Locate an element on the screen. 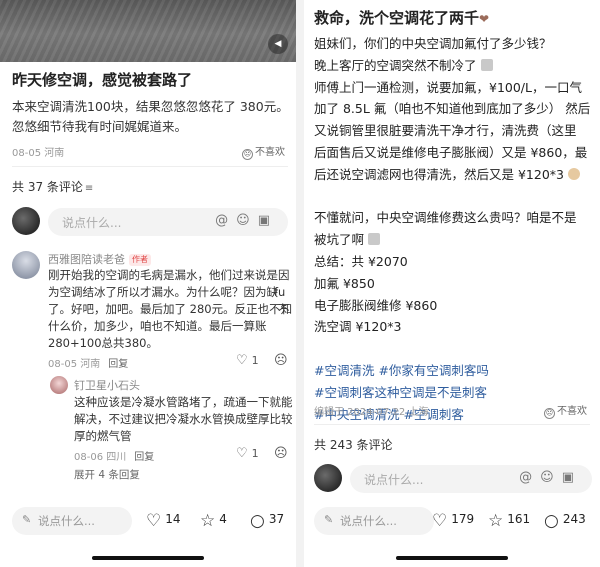  comment-meta: 08-05 河南 回复 is located at coordinates (88, 362).